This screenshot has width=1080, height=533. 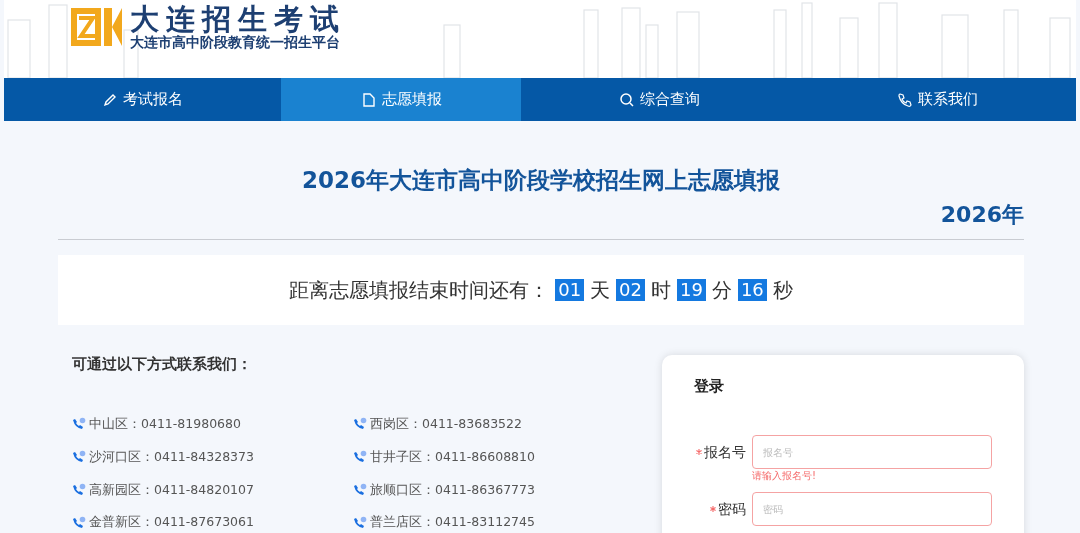 What do you see at coordinates (691, 289) in the screenshot?
I see `countdown-digits: 19` at bounding box center [691, 289].